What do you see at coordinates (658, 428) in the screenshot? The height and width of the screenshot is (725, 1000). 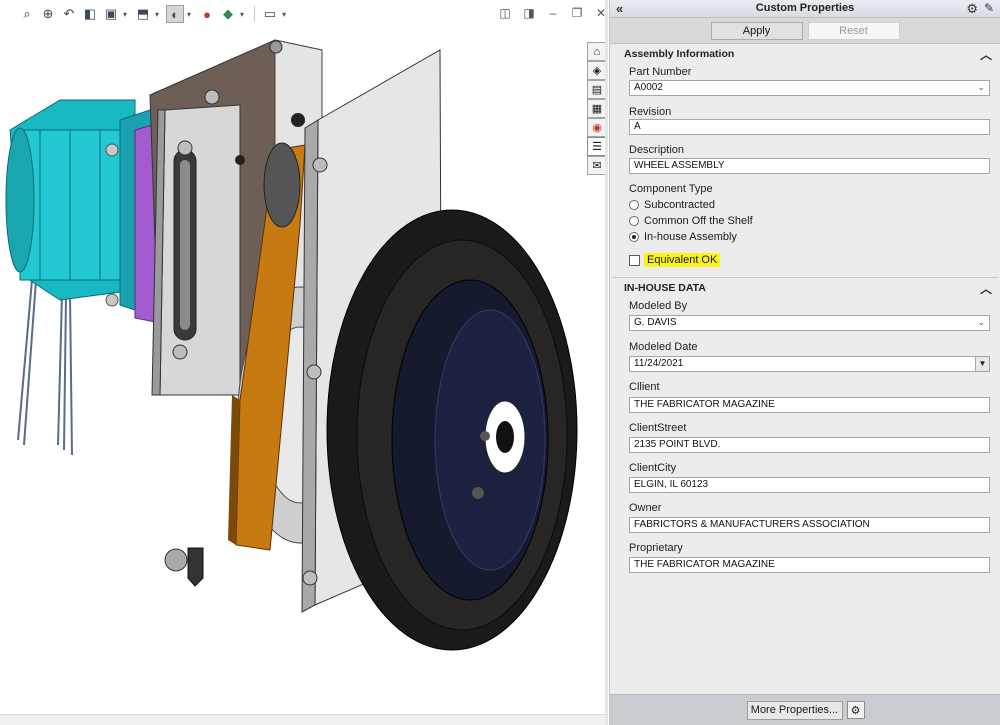 I see `client-street-label: ClientStreet` at bounding box center [658, 428].